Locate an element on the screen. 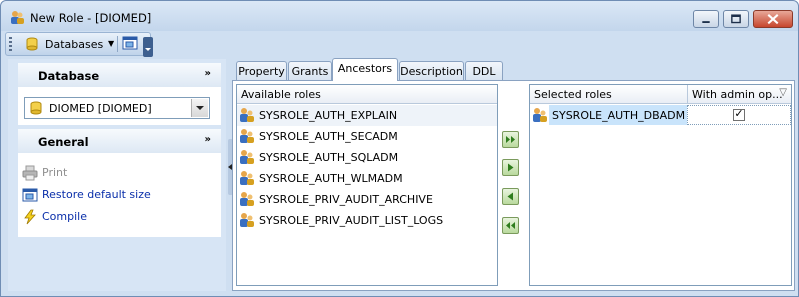 The width and height of the screenshot is (799, 297). role-name: SYSROLE_AUTH_DBADM is located at coordinates (619, 115).